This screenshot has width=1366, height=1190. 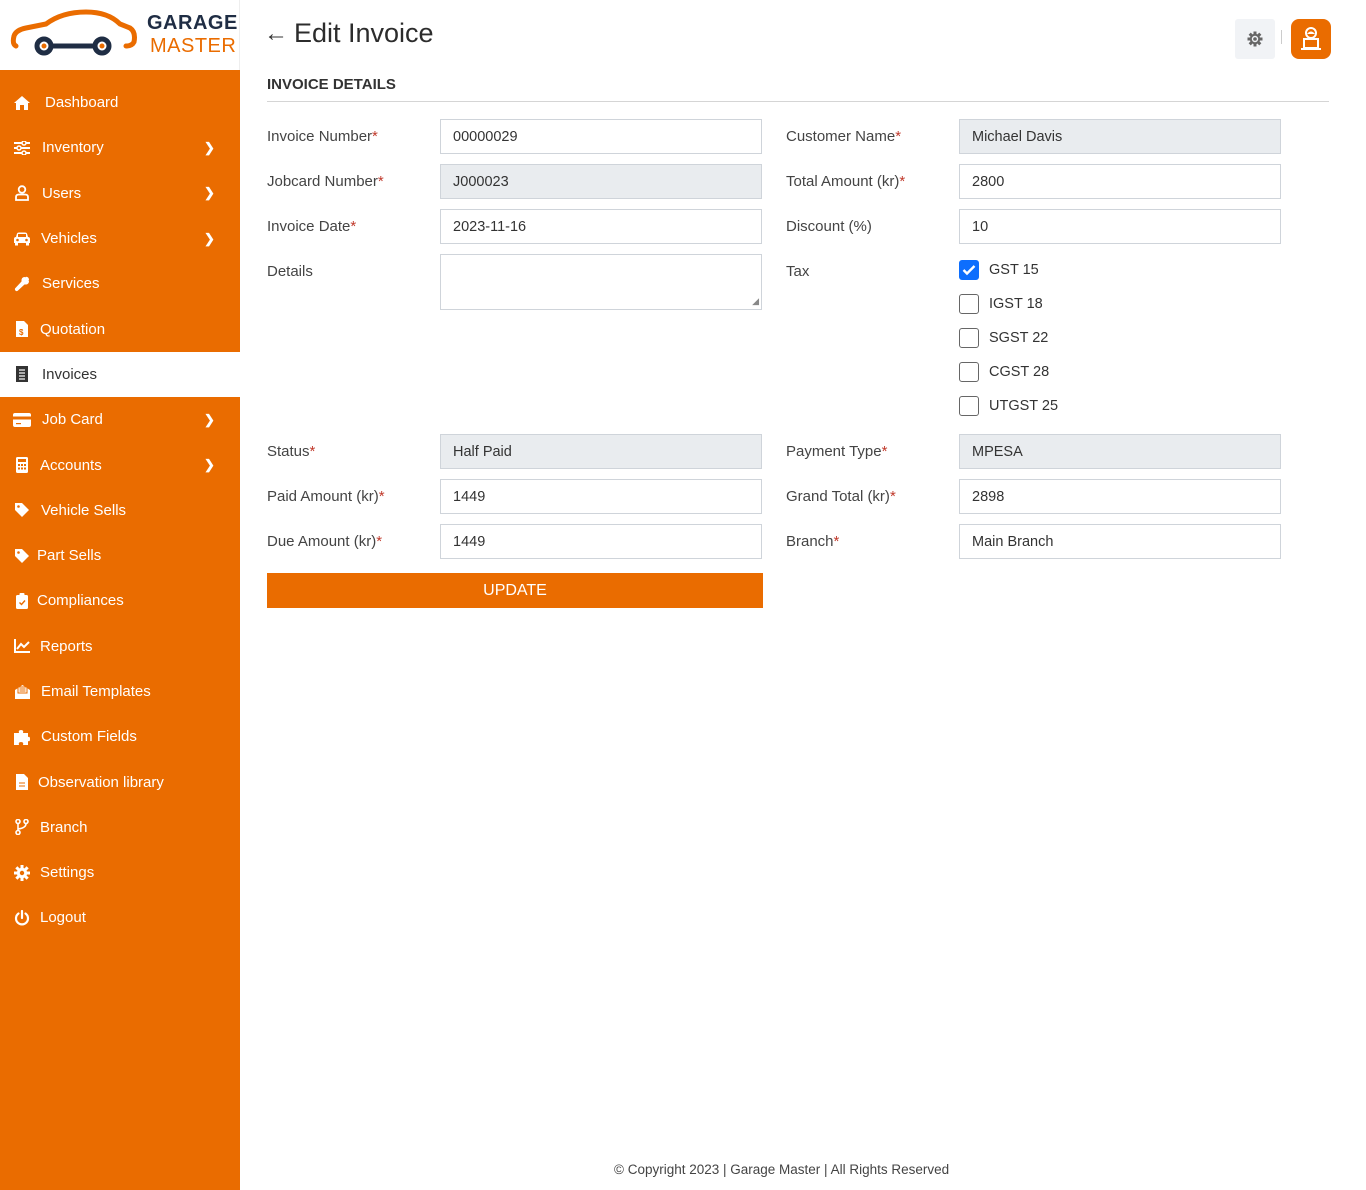 What do you see at coordinates (836, 451) in the screenshot?
I see `payment-type-label: Payment Type*` at bounding box center [836, 451].